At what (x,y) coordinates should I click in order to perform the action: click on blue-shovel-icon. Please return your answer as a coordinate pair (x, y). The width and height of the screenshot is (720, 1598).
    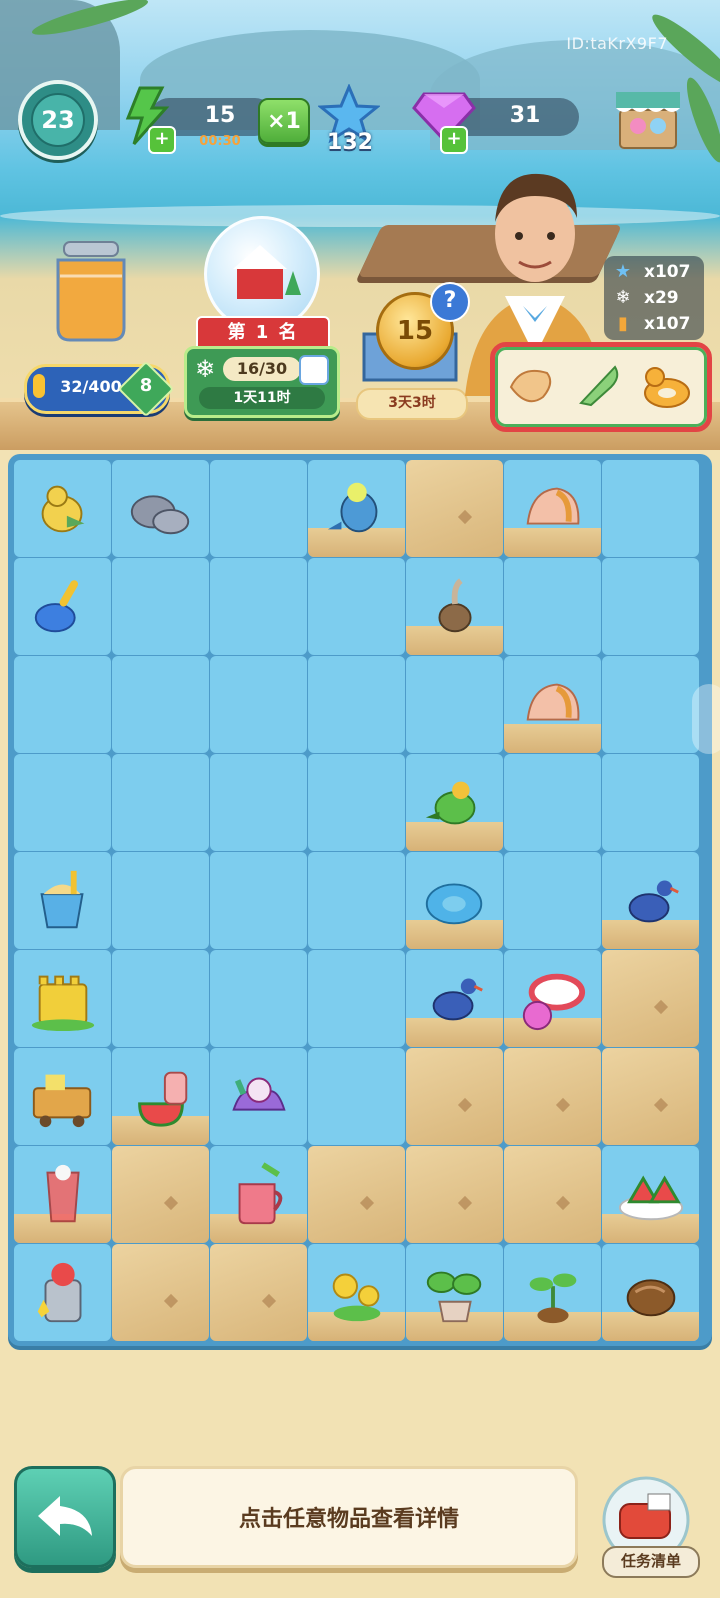
    Looking at the image, I should click on (56, 606).